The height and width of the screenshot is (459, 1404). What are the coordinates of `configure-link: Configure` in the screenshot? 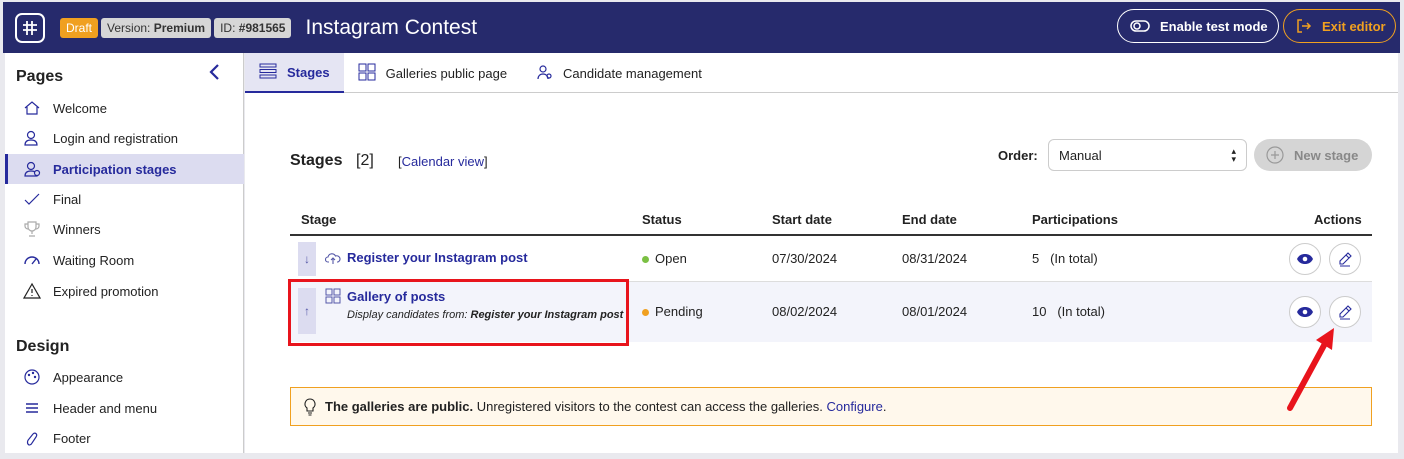 It's located at (854, 406).